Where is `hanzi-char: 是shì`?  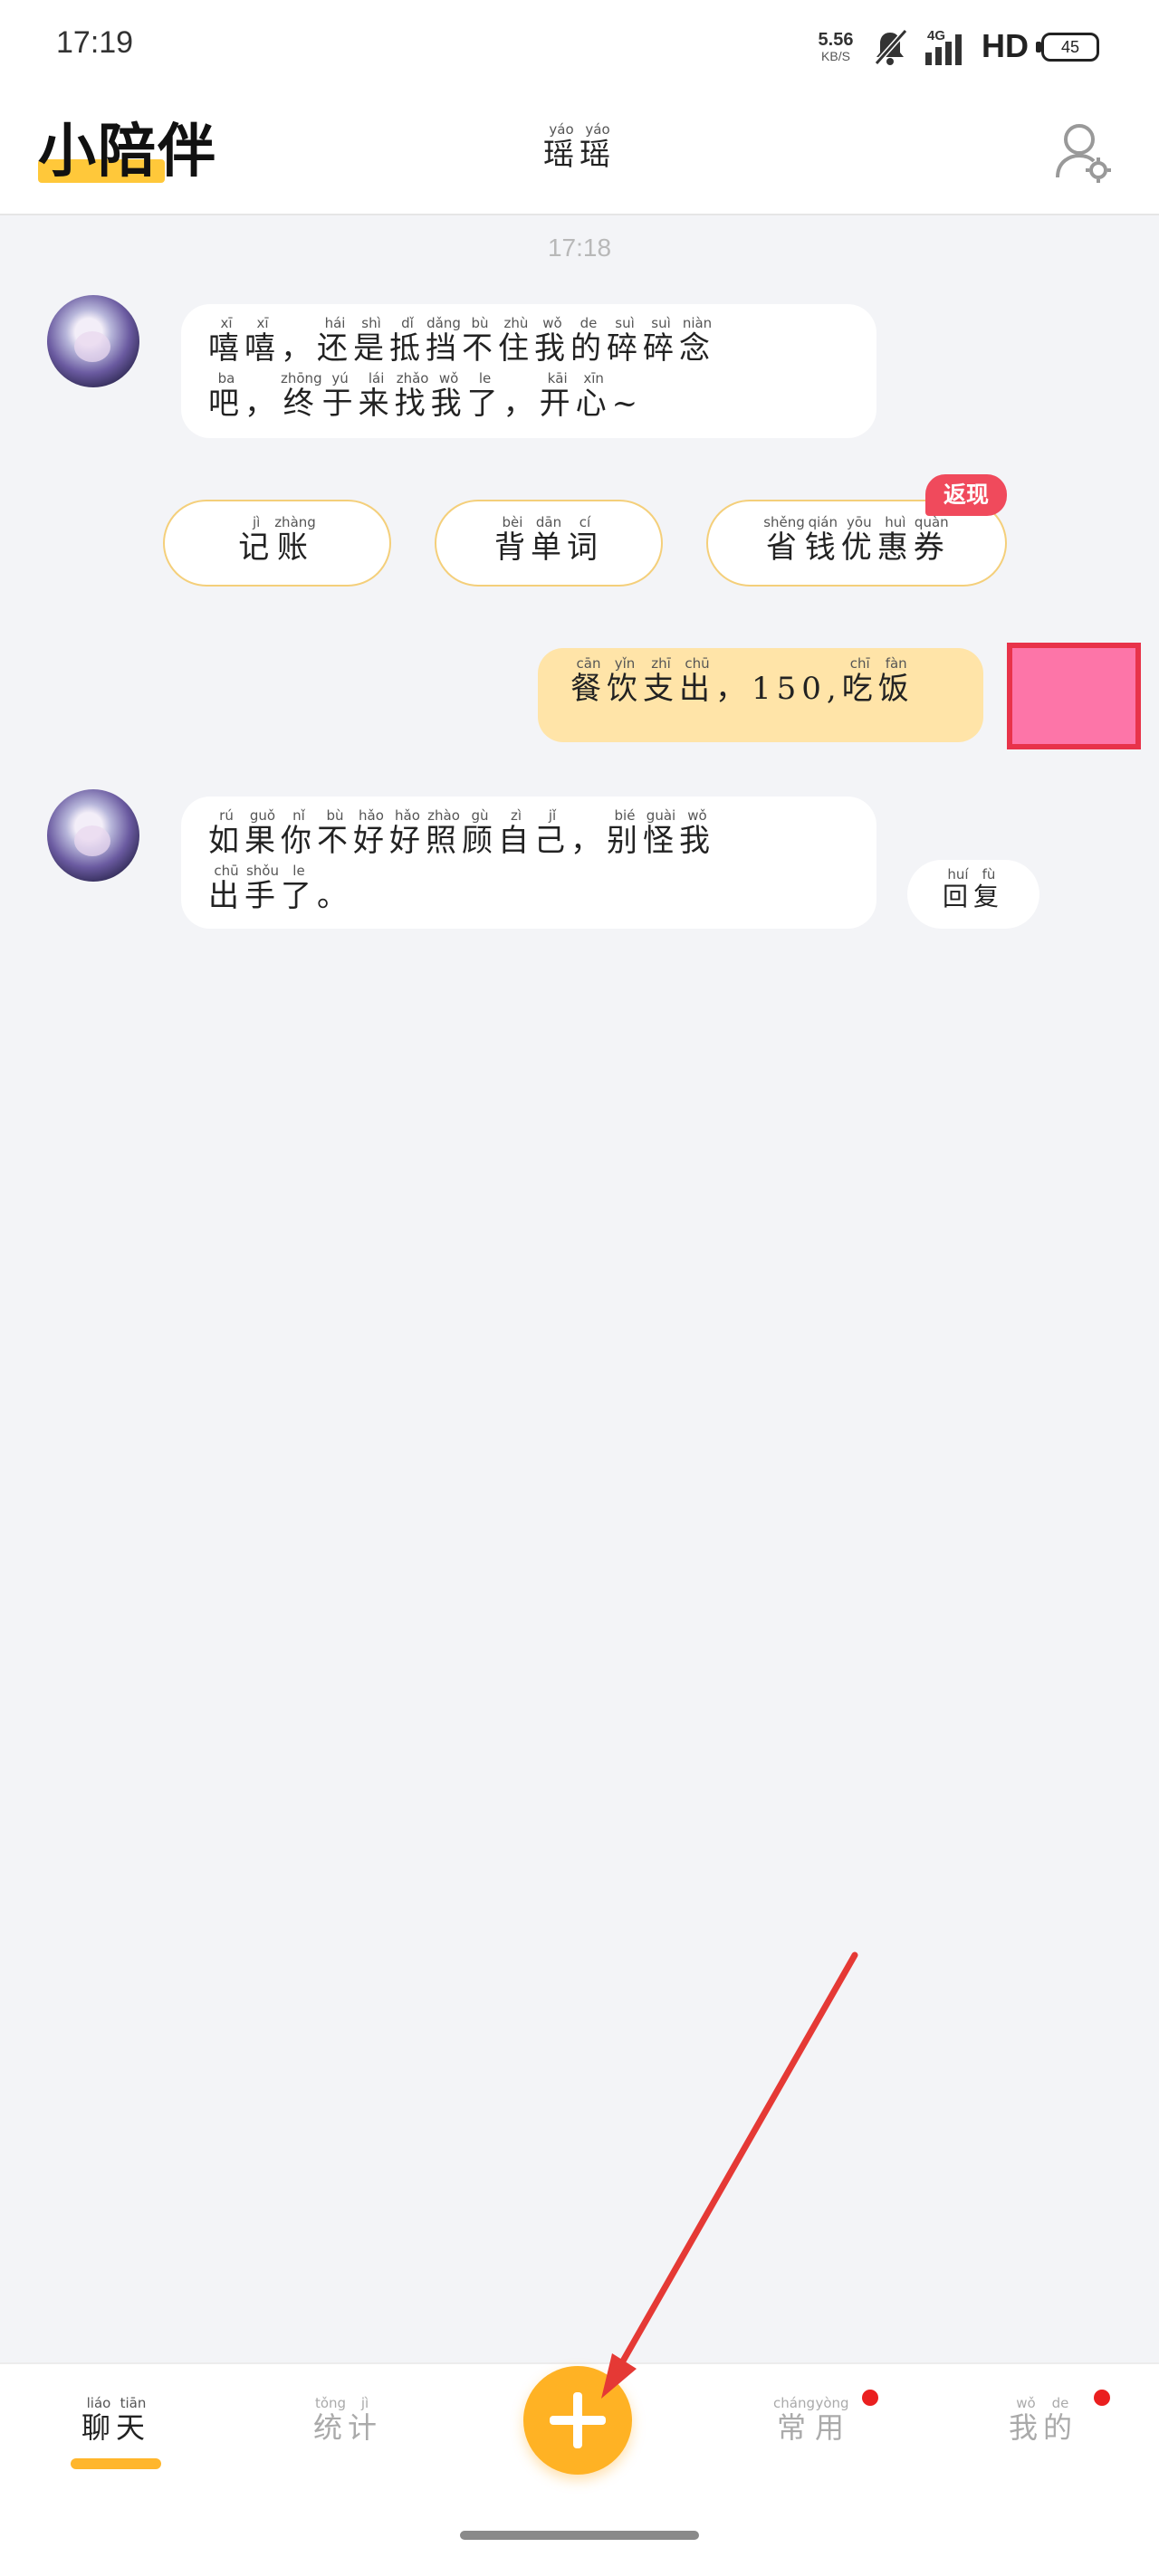 hanzi-char: 是shì is located at coordinates (371, 341).